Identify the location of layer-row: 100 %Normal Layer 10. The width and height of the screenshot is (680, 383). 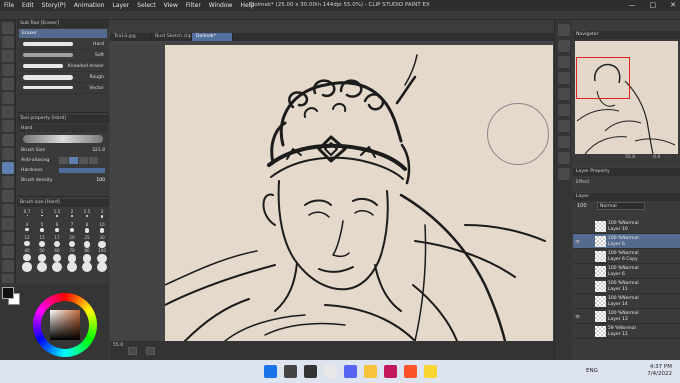
(626, 226).